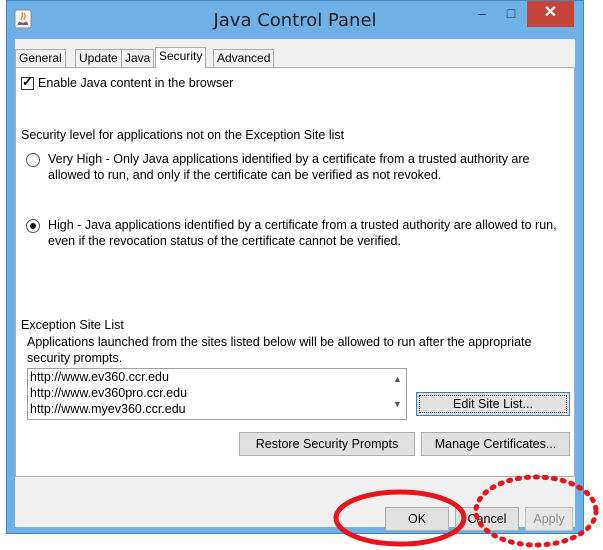 The image size is (603, 550). I want to click on close-icon: ✕, so click(550, 12).